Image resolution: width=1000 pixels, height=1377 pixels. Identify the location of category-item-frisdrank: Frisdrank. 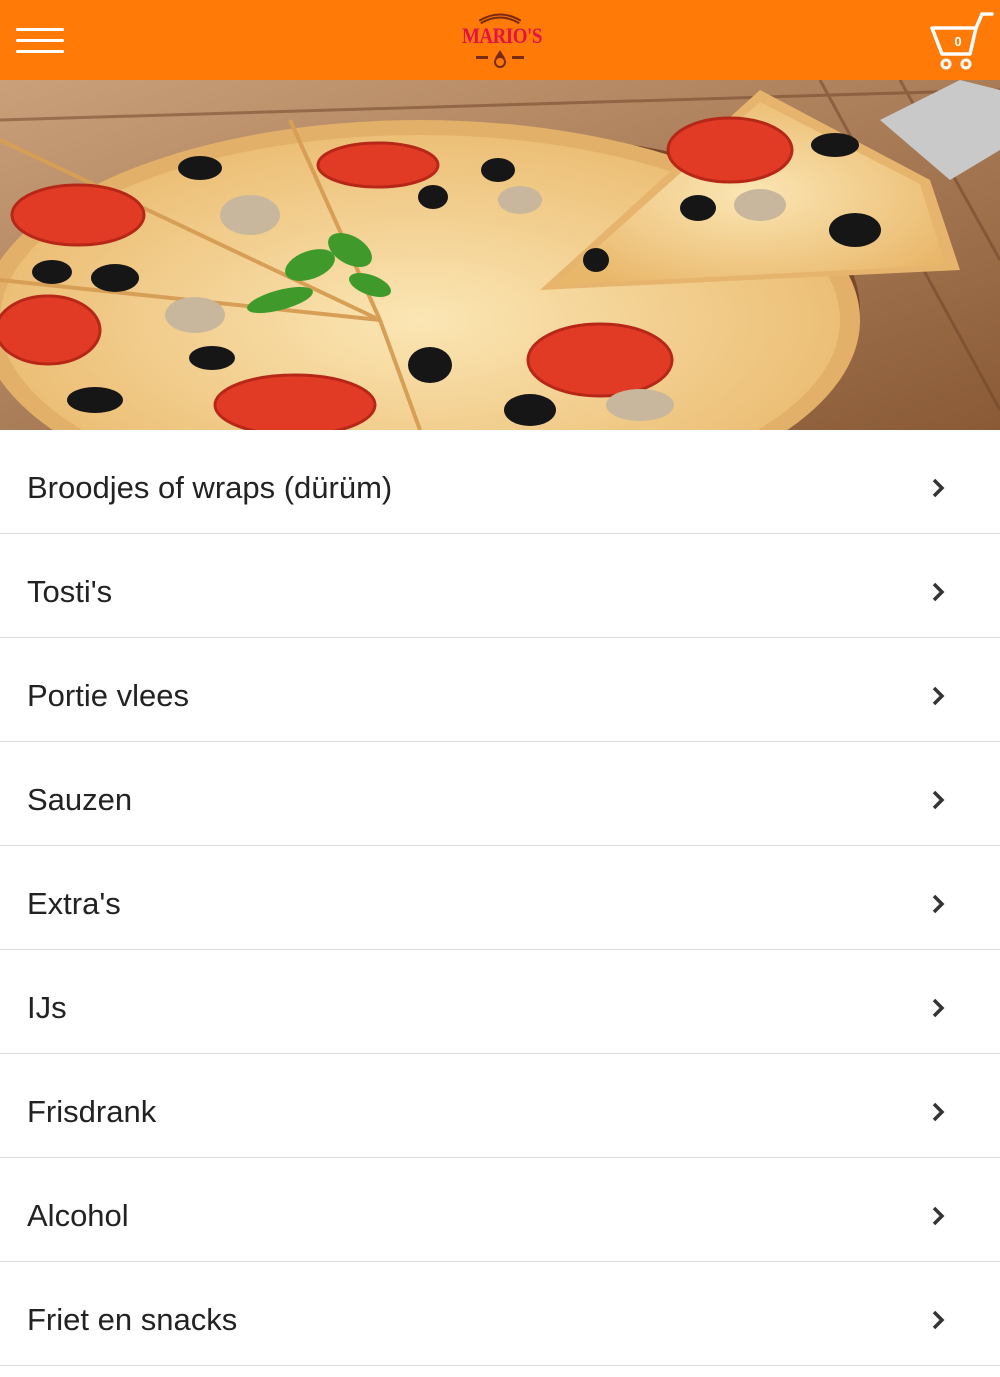
(500, 1106).